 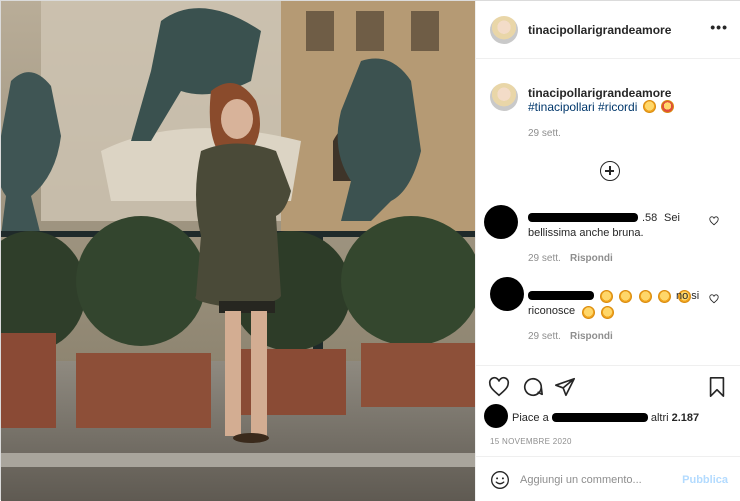 What do you see at coordinates (599, 30) in the screenshot?
I see `author-username: tinacipollarigrandeamore` at bounding box center [599, 30].